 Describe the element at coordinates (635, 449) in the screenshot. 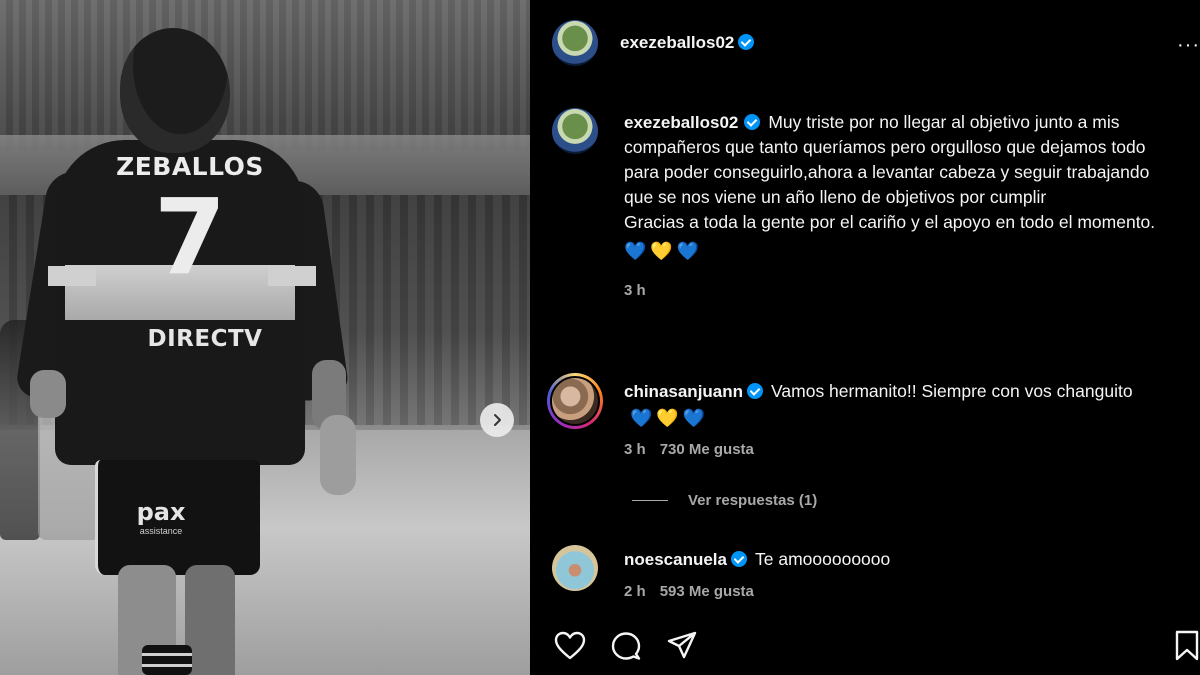

I see `comment-time: 3 h` at that location.